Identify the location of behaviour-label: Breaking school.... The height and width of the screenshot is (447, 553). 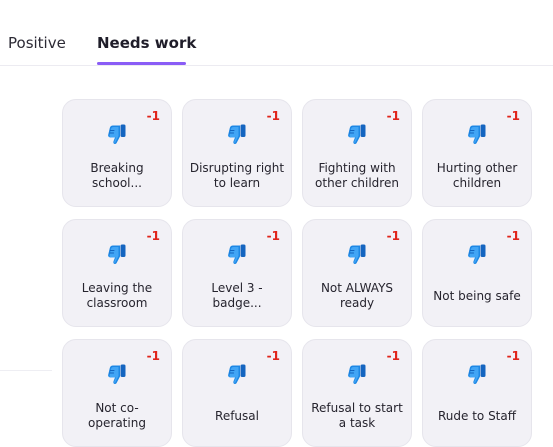
(117, 175).